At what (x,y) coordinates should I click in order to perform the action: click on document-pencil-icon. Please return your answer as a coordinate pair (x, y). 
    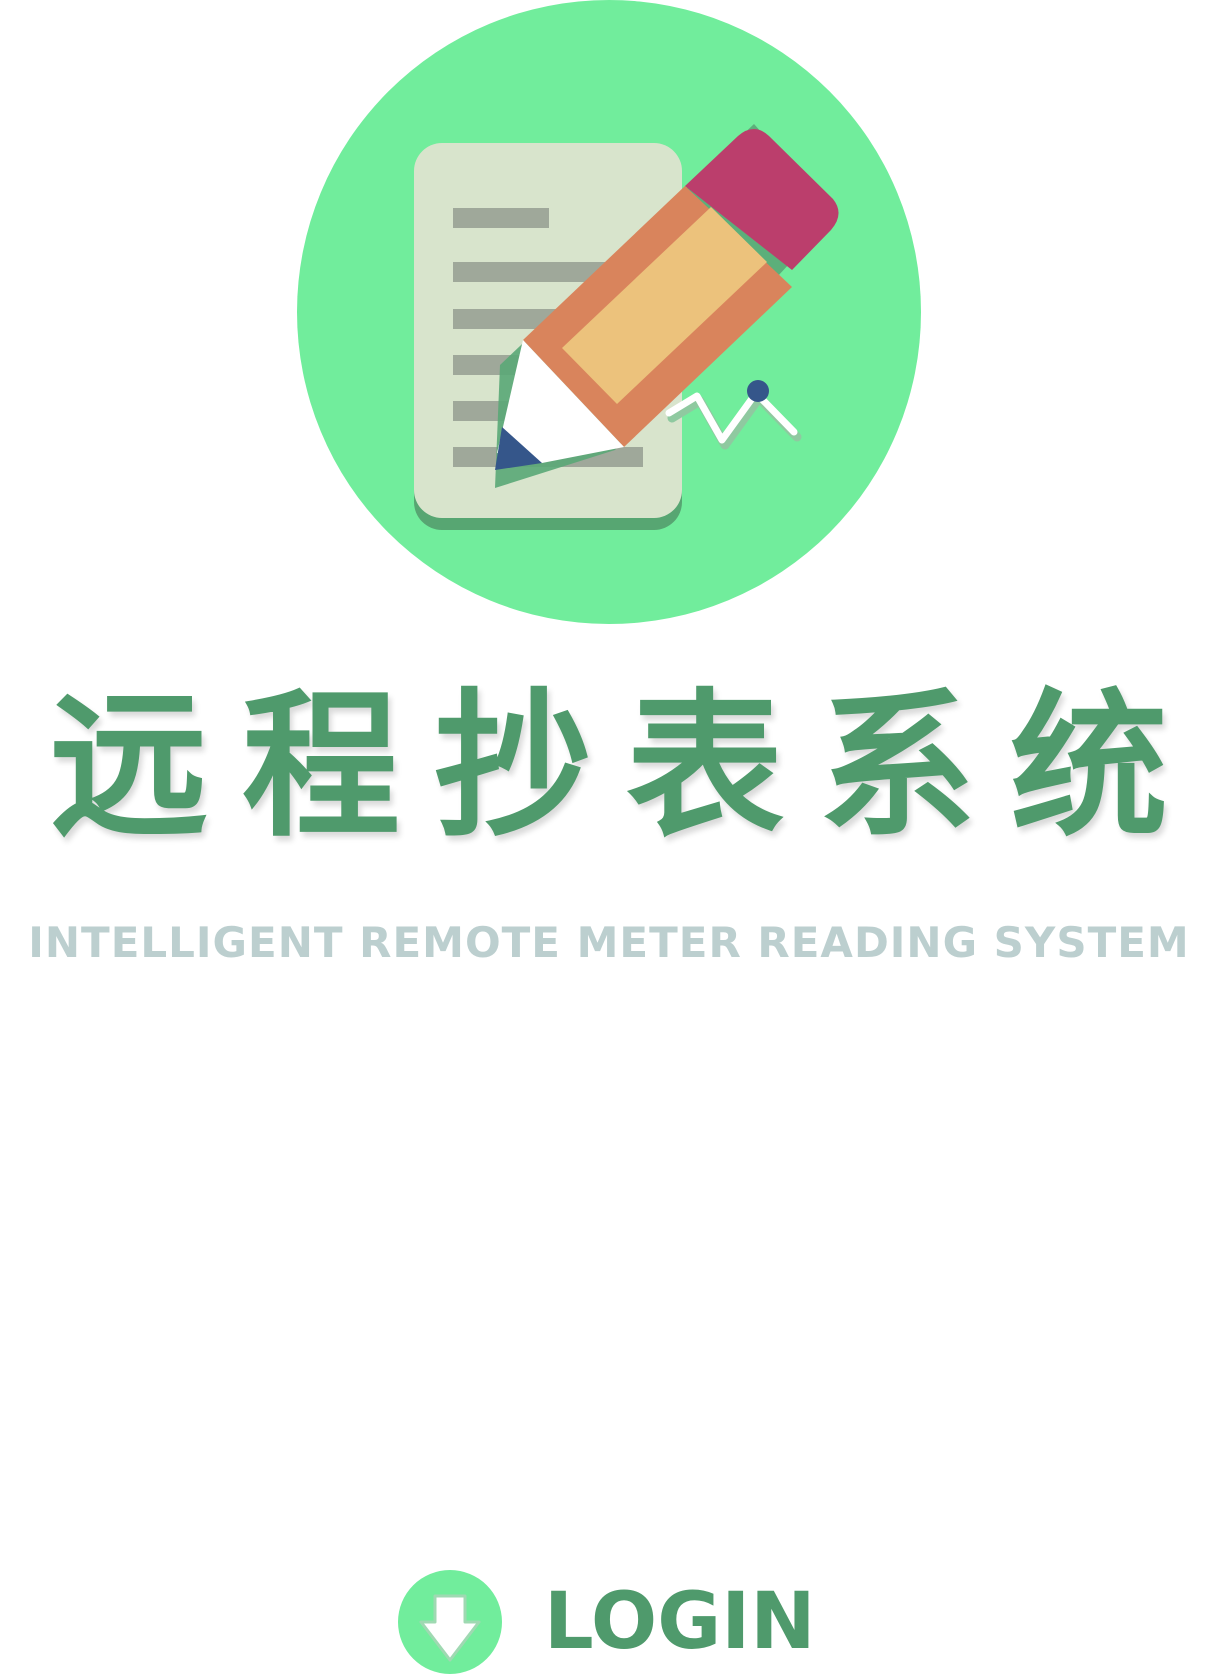
    Looking at the image, I should click on (626, 327).